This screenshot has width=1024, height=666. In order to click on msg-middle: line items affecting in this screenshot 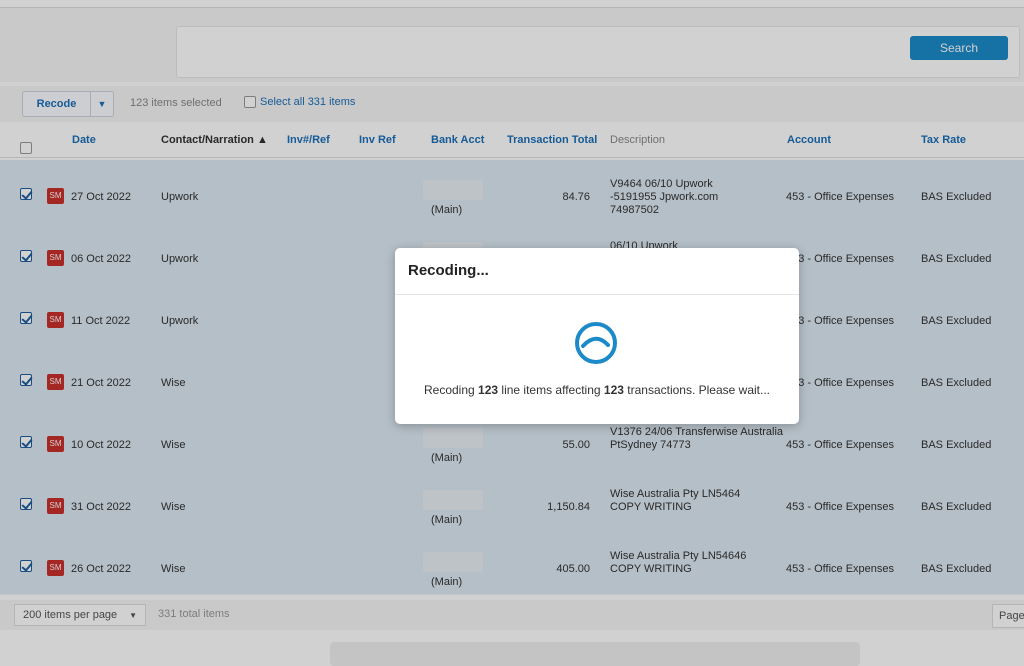, I will do `click(551, 390)`.